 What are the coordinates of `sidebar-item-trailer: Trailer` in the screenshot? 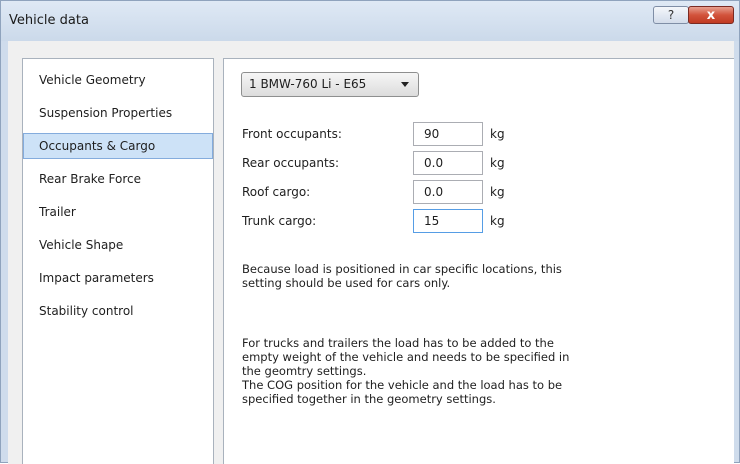 It's located at (118, 212).